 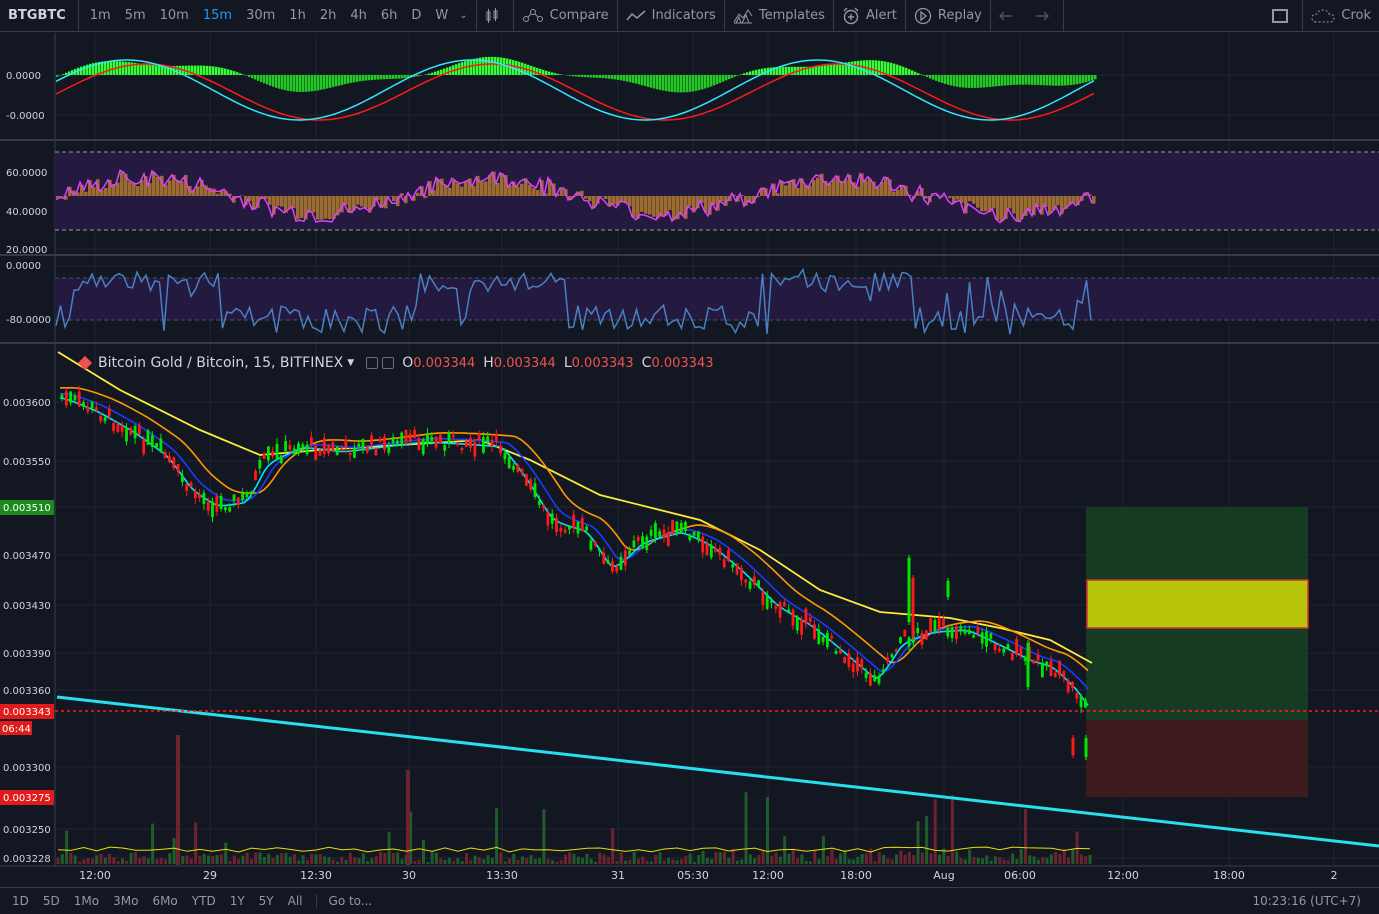 I want to click on rsi-label-40: 40.0000, so click(x=26, y=212).